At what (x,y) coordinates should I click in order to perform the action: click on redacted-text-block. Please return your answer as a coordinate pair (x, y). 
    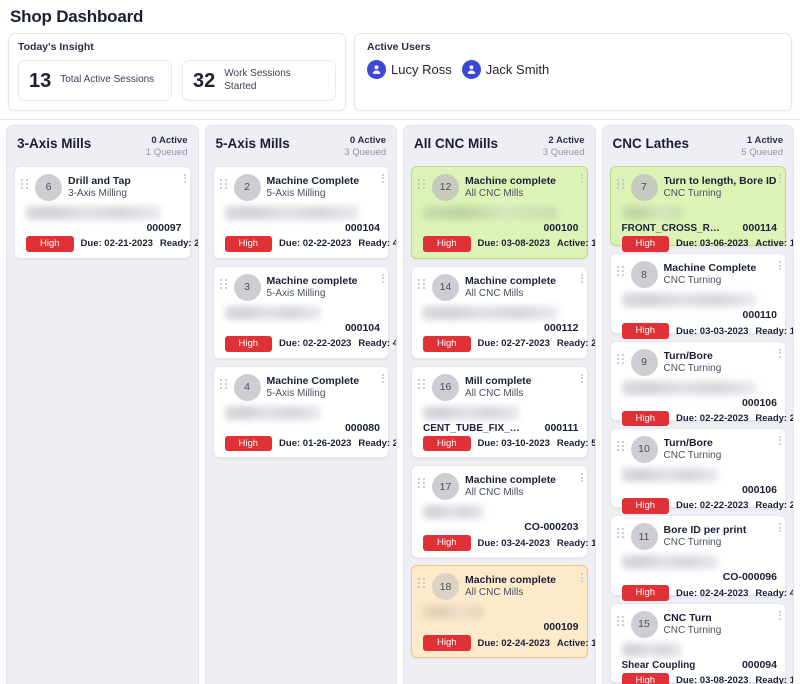
    Looking at the image, I should click on (272, 312).